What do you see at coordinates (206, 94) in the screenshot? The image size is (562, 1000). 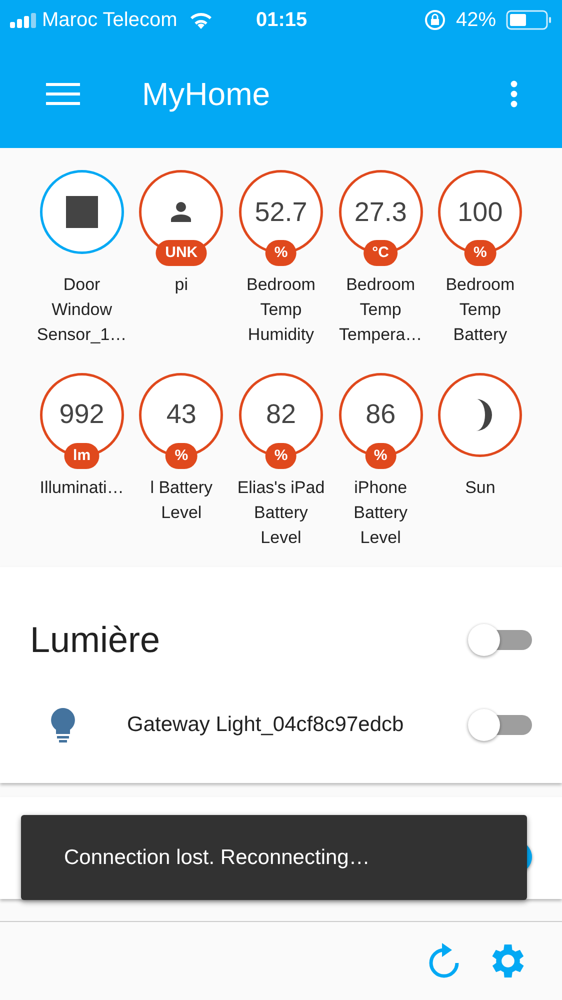 I see `app-title: MyHome` at bounding box center [206, 94].